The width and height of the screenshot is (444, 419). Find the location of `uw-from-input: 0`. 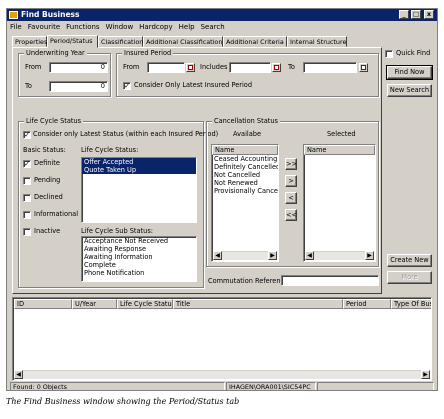

uw-from-input: 0 is located at coordinates (78, 67).